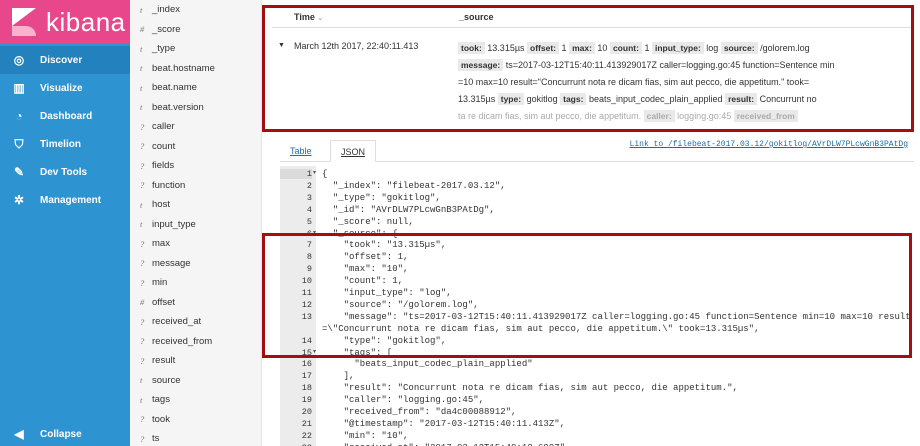  Describe the element at coordinates (183, 68) in the screenshot. I see `field-name: beat.hostname` at that location.